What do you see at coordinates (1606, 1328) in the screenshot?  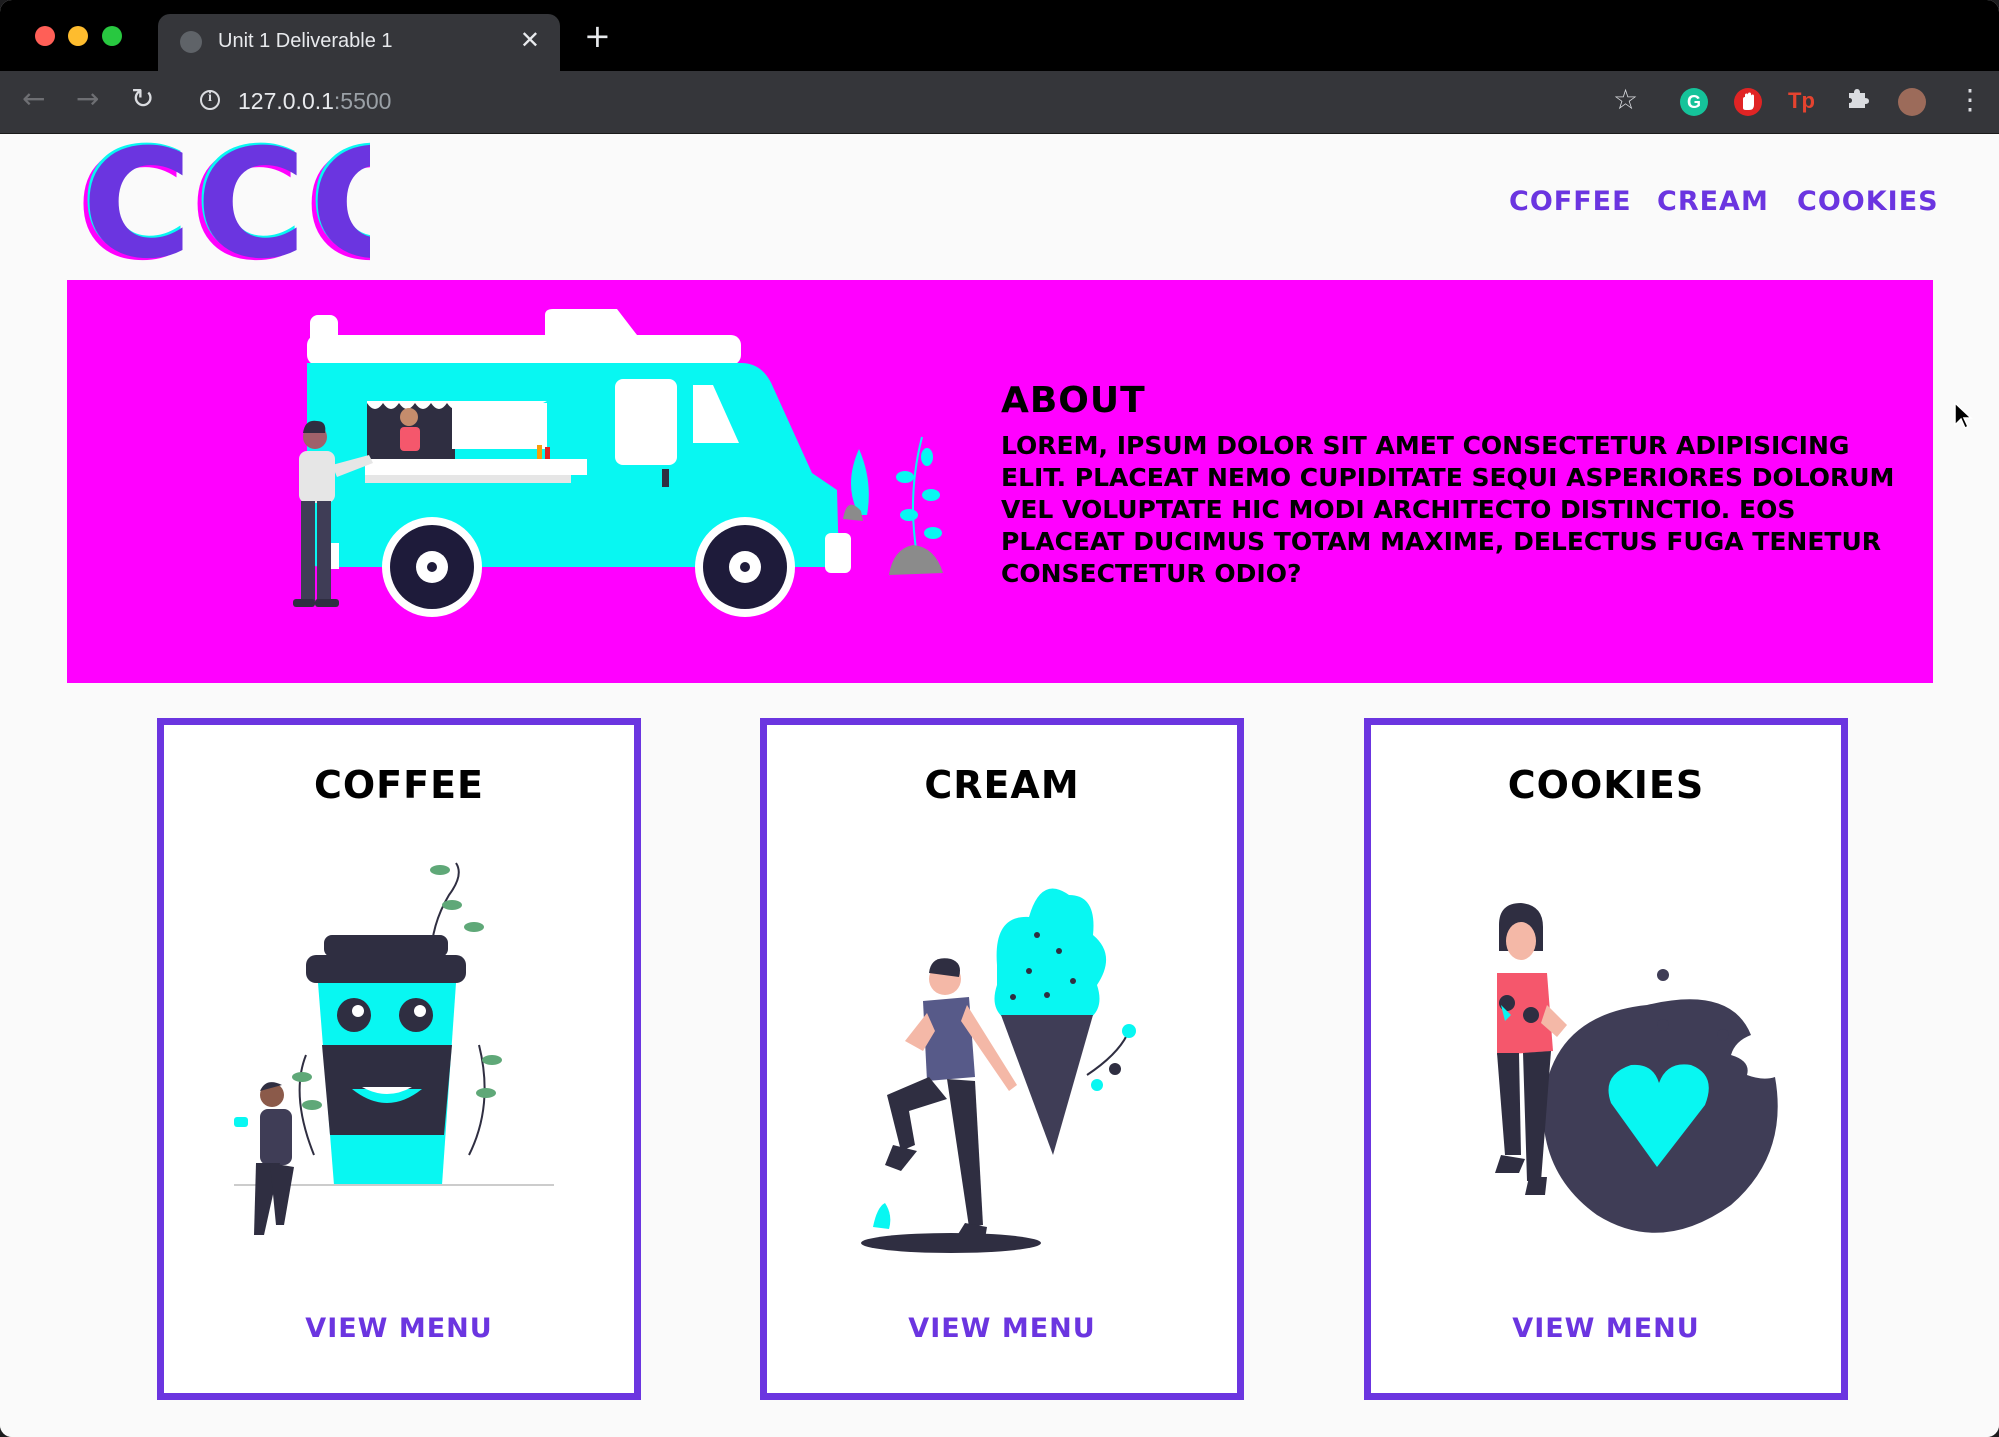 I see `view-menu-link-cookies: VIEW MENU` at bounding box center [1606, 1328].